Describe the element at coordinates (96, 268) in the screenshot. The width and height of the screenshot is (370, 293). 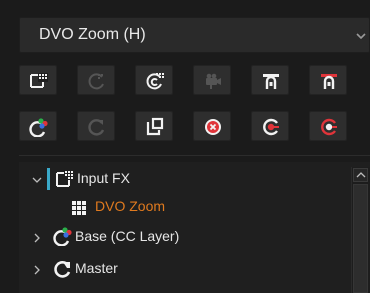
I see `tree-item-label: Master` at that location.